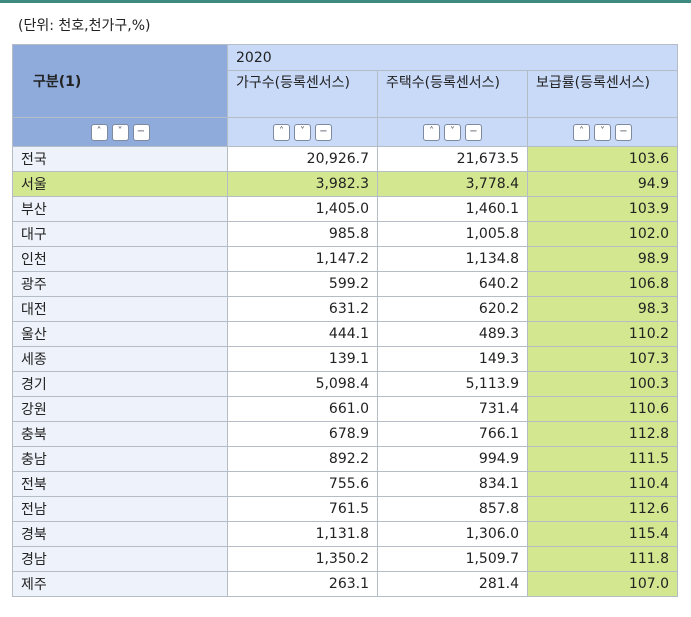 This screenshot has width=691, height=617. What do you see at coordinates (120, 234) in the screenshot?
I see `region-label: 대구` at bounding box center [120, 234].